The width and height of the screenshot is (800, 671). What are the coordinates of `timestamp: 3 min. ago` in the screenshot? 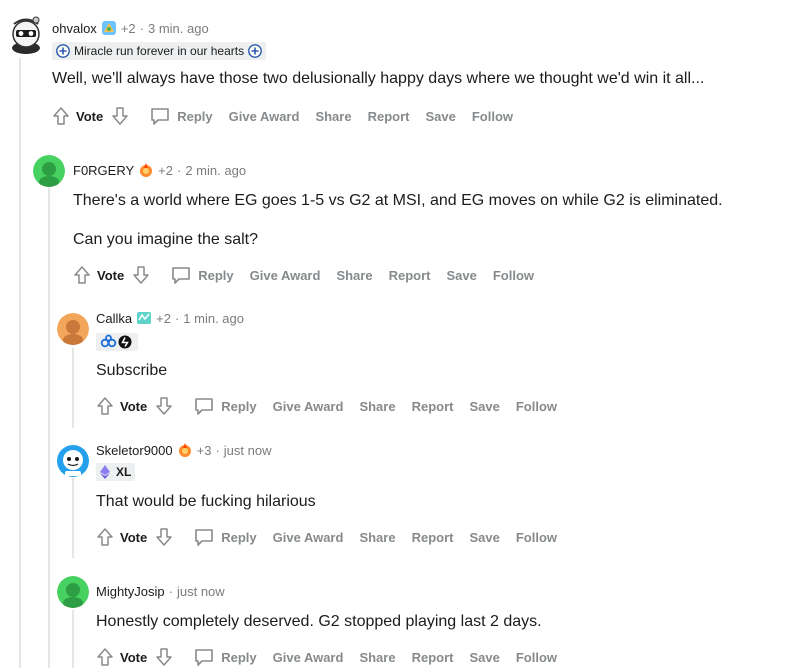 It's located at (178, 28).